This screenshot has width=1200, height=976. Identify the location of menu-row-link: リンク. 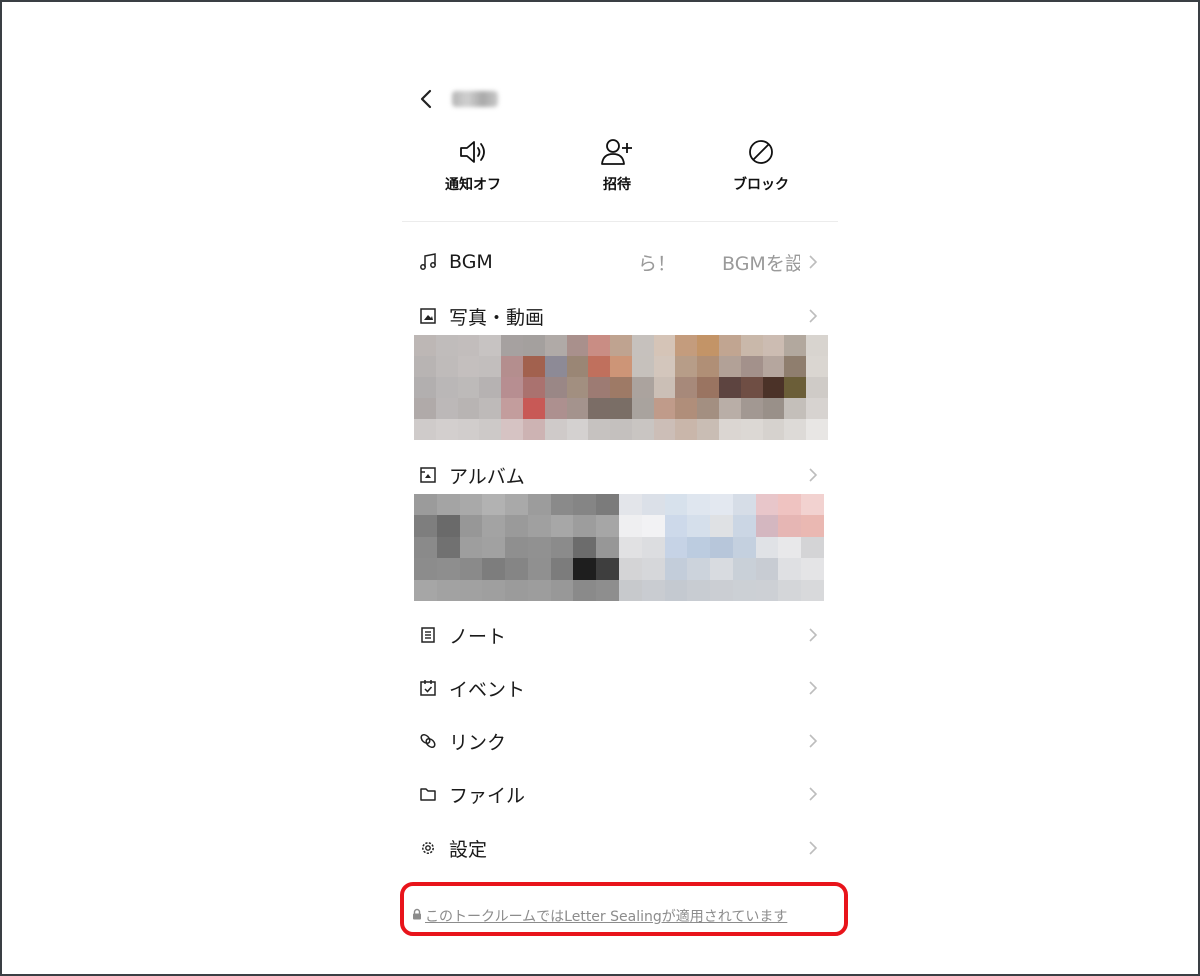
(615, 741).